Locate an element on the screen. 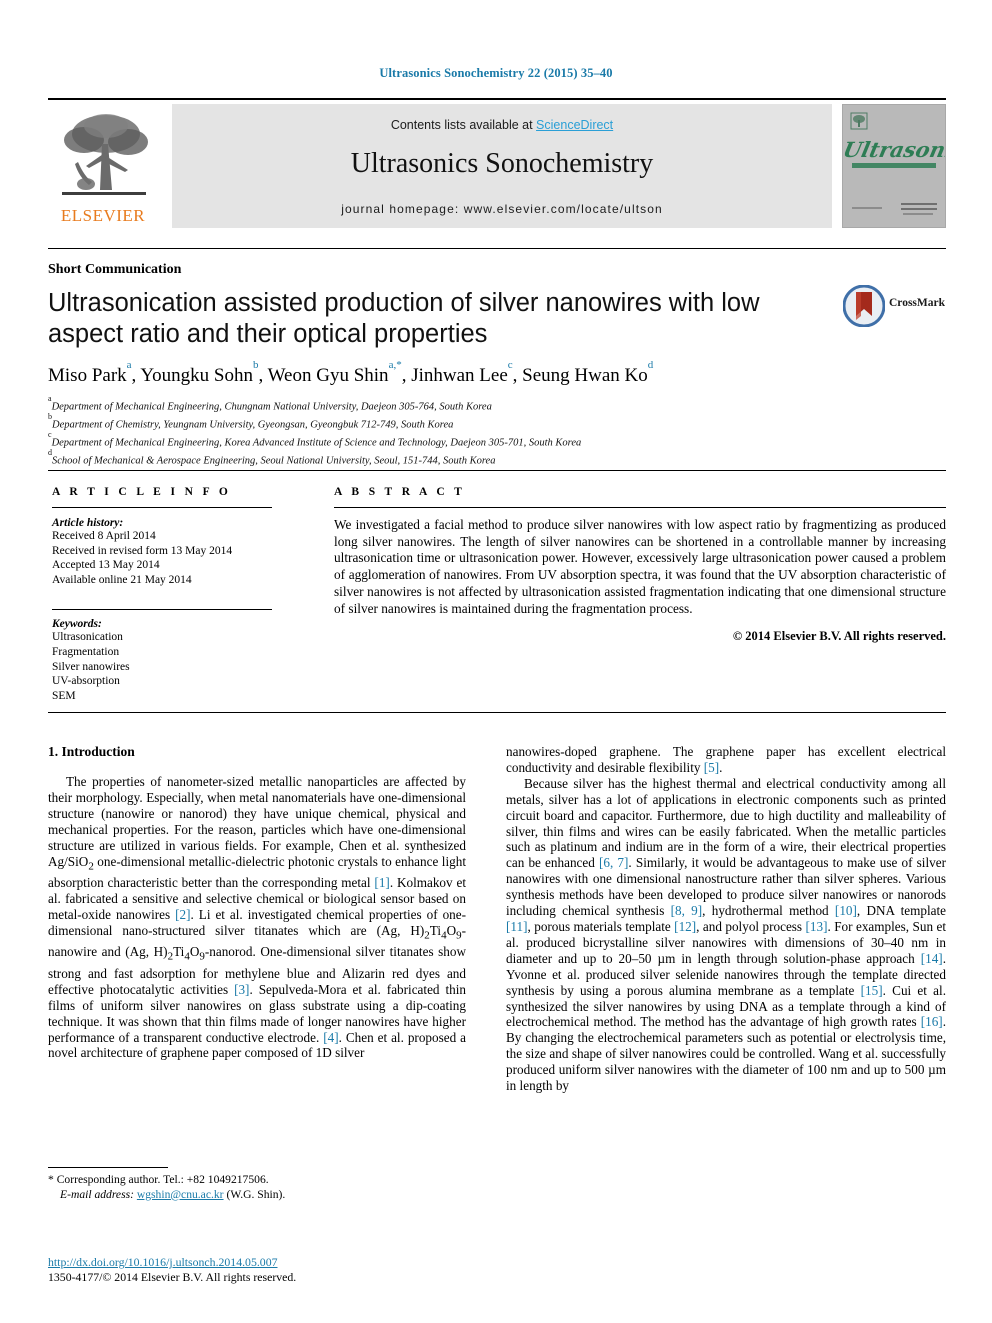 This screenshot has width=992, height=1323. crossmark-badge: CrossMark is located at coordinates (894, 306).